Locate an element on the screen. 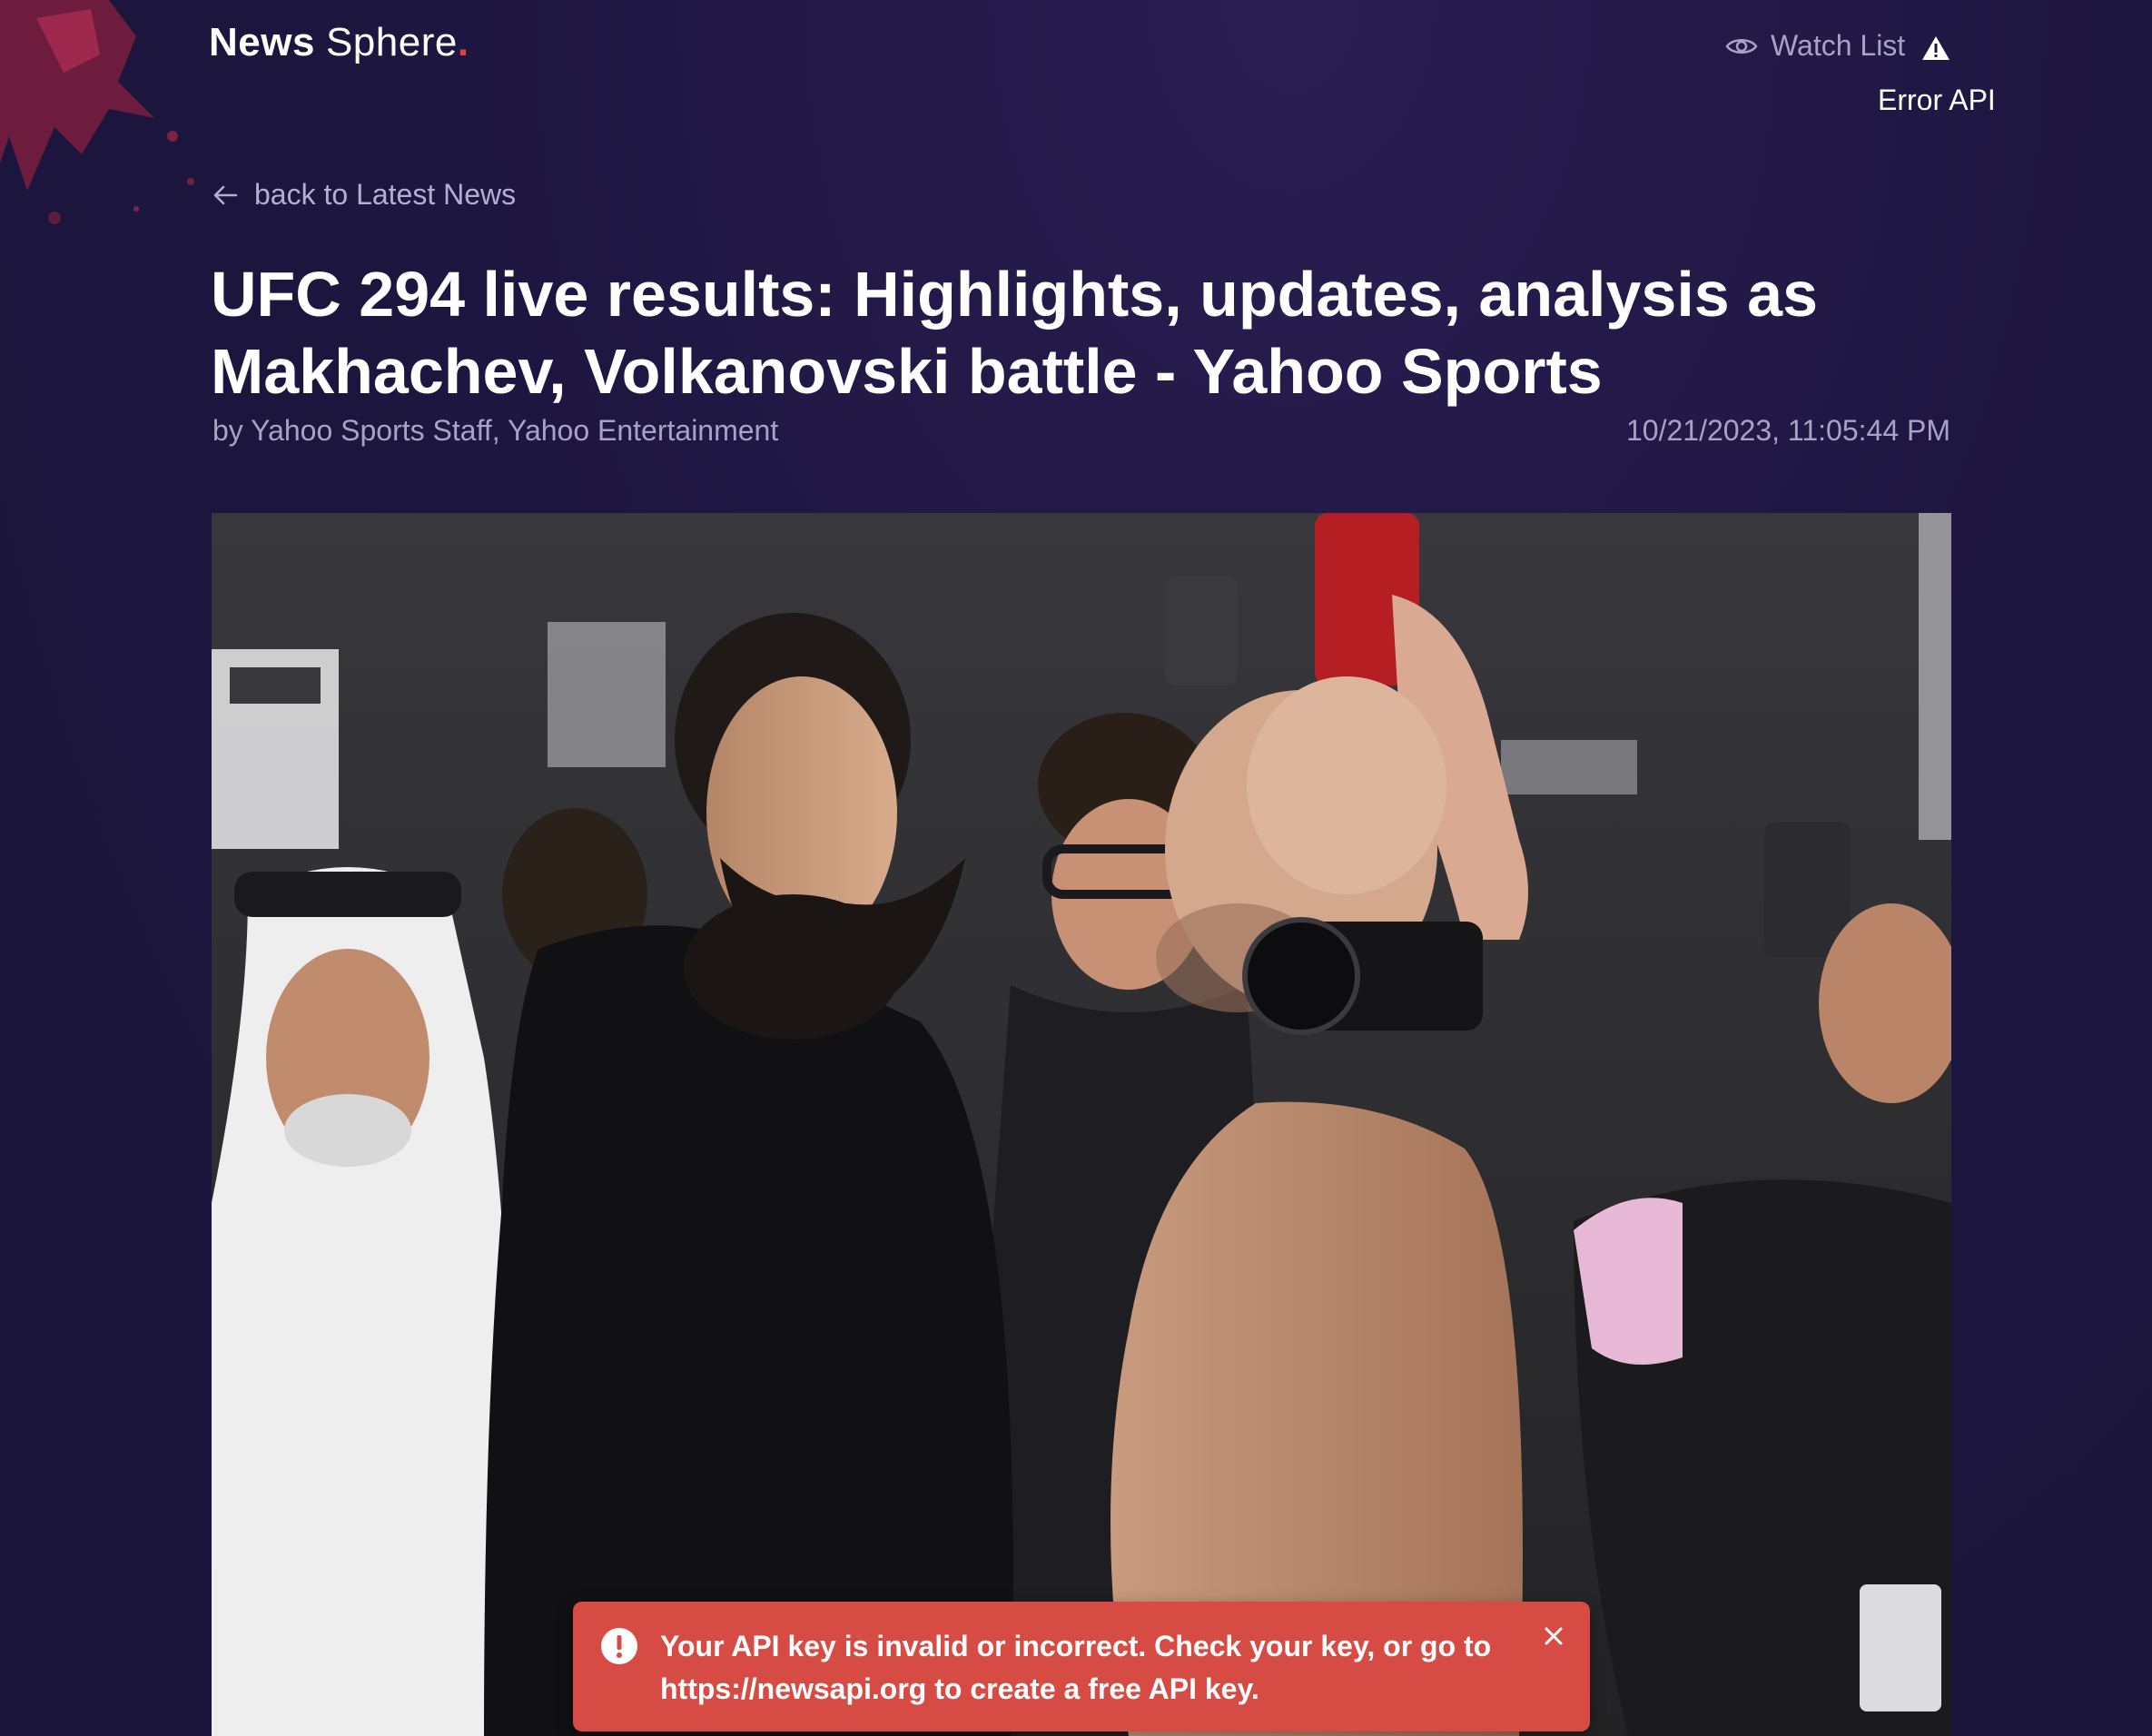 The image size is (2152, 1736). error-circle-icon is located at coordinates (619, 1646).